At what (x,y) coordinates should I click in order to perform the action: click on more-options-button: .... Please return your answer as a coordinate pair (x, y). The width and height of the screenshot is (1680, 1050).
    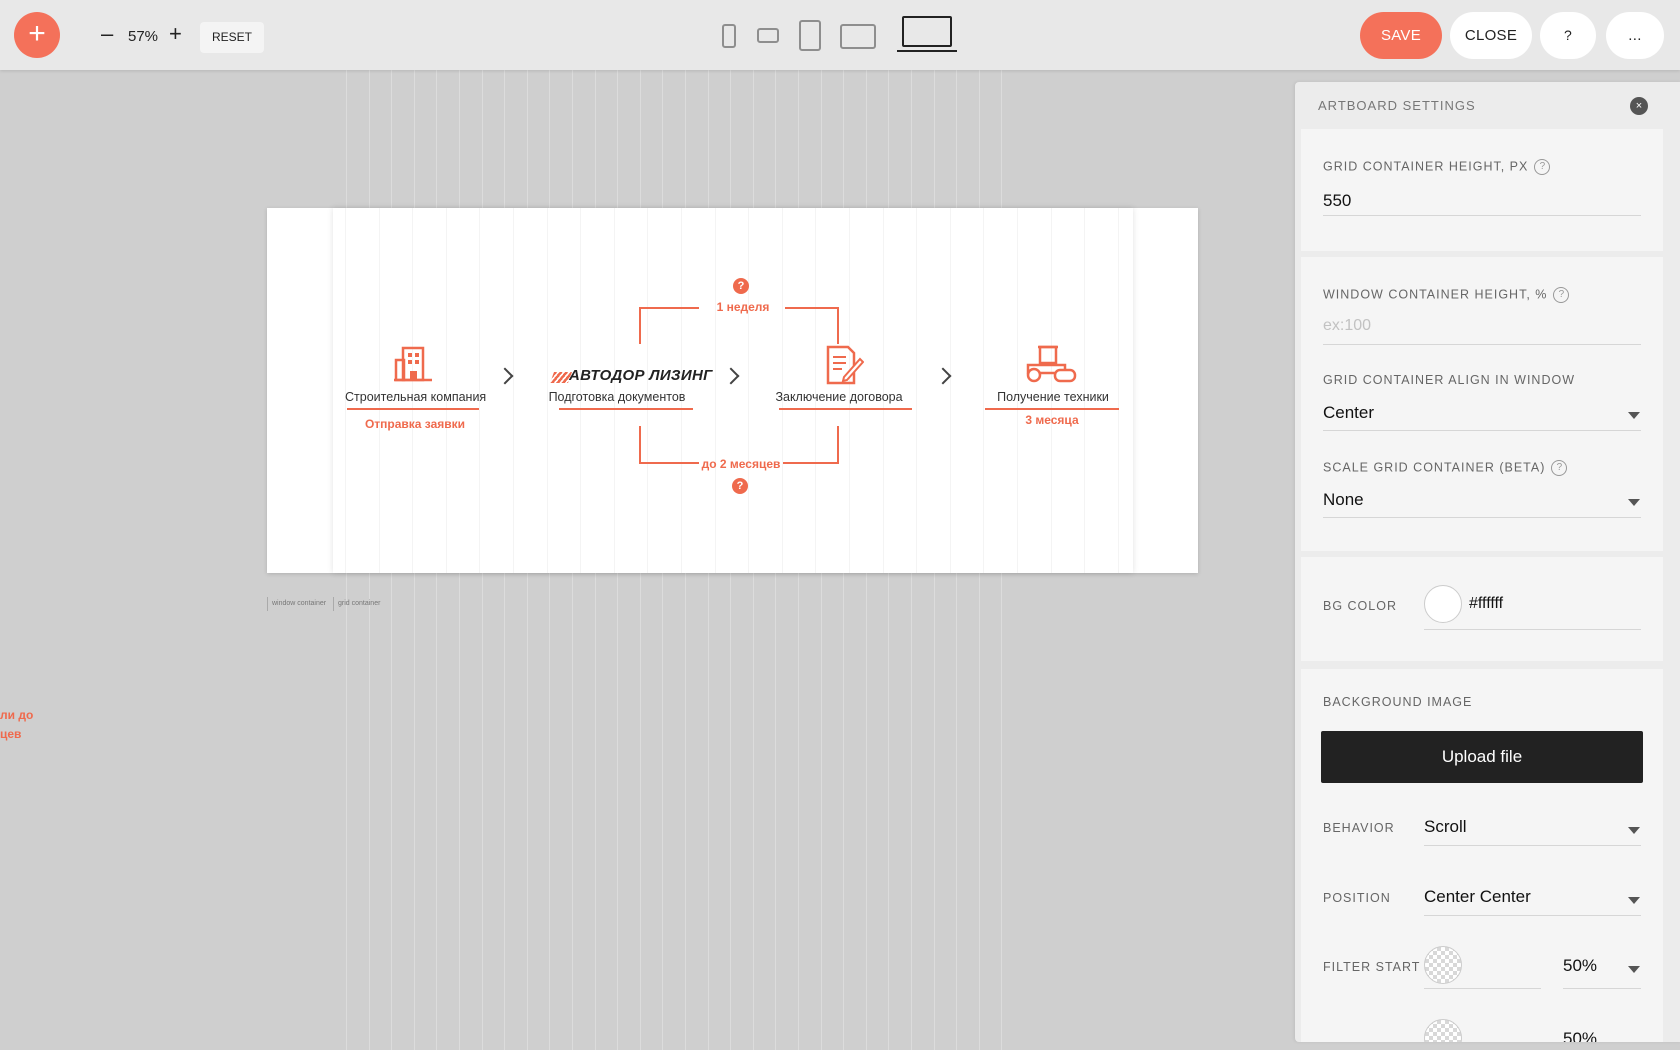
    Looking at the image, I should click on (1635, 35).